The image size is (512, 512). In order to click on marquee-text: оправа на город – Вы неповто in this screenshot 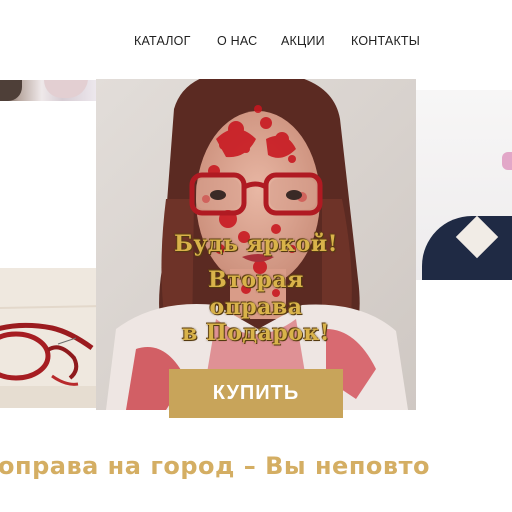, I will do `click(215, 466)`.